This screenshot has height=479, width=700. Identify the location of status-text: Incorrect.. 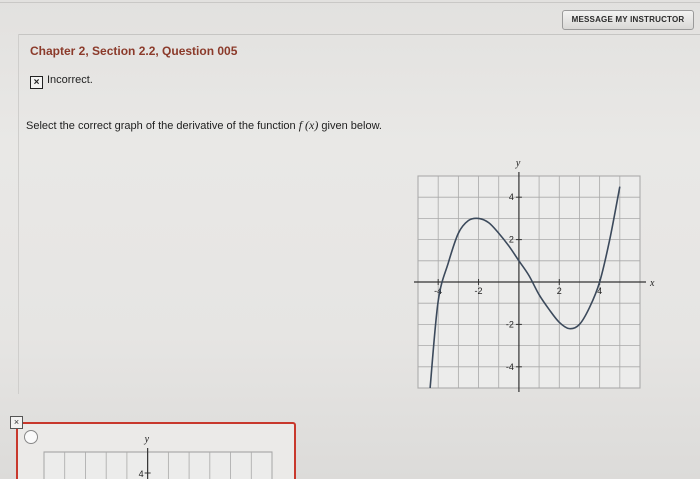
(70, 80).